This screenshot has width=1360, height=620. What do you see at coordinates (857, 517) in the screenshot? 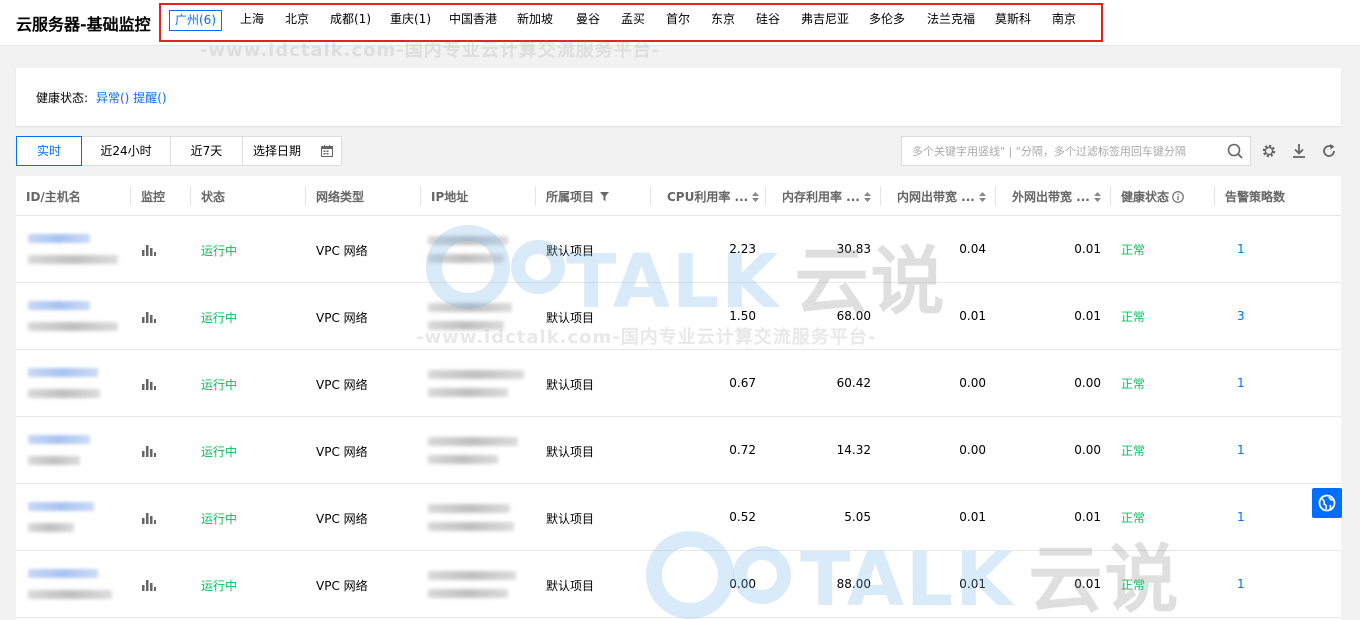
I see `memory-usage: 5.05` at bounding box center [857, 517].